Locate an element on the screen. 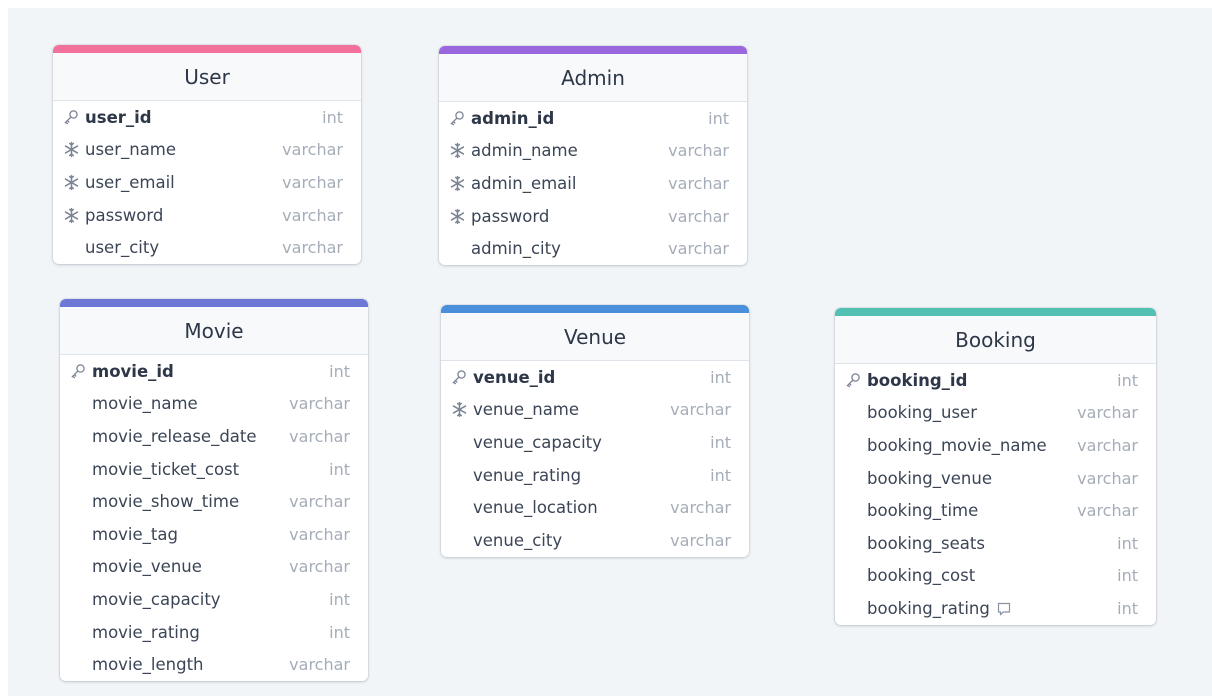  column-row-user-email: user_email varchar is located at coordinates (207, 182).